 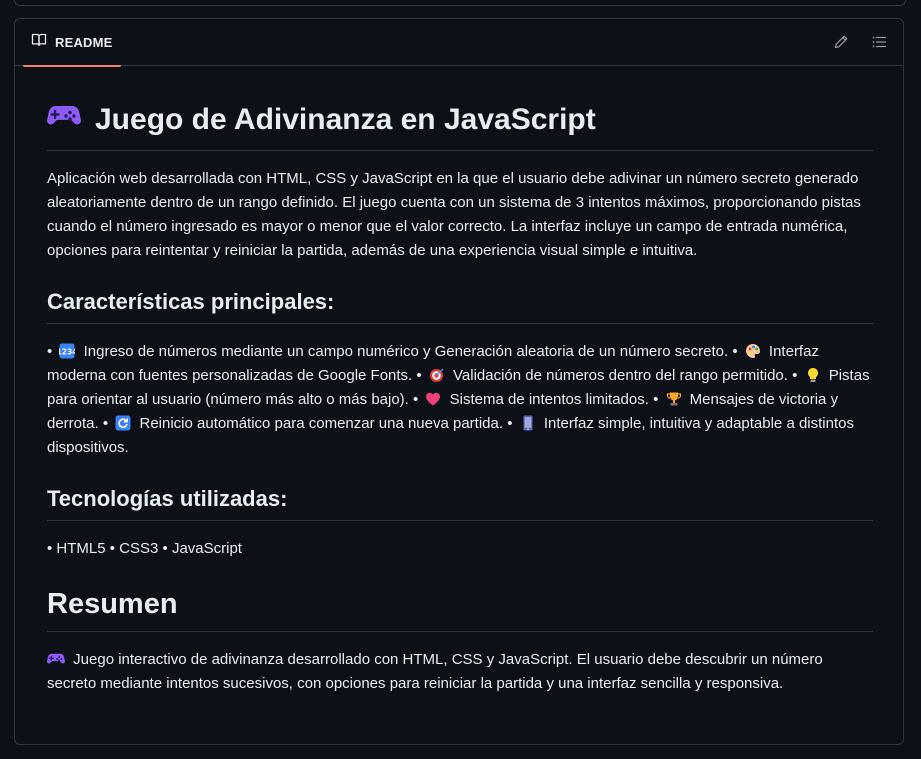 I want to click on target-icon, so click(x=436, y=375).